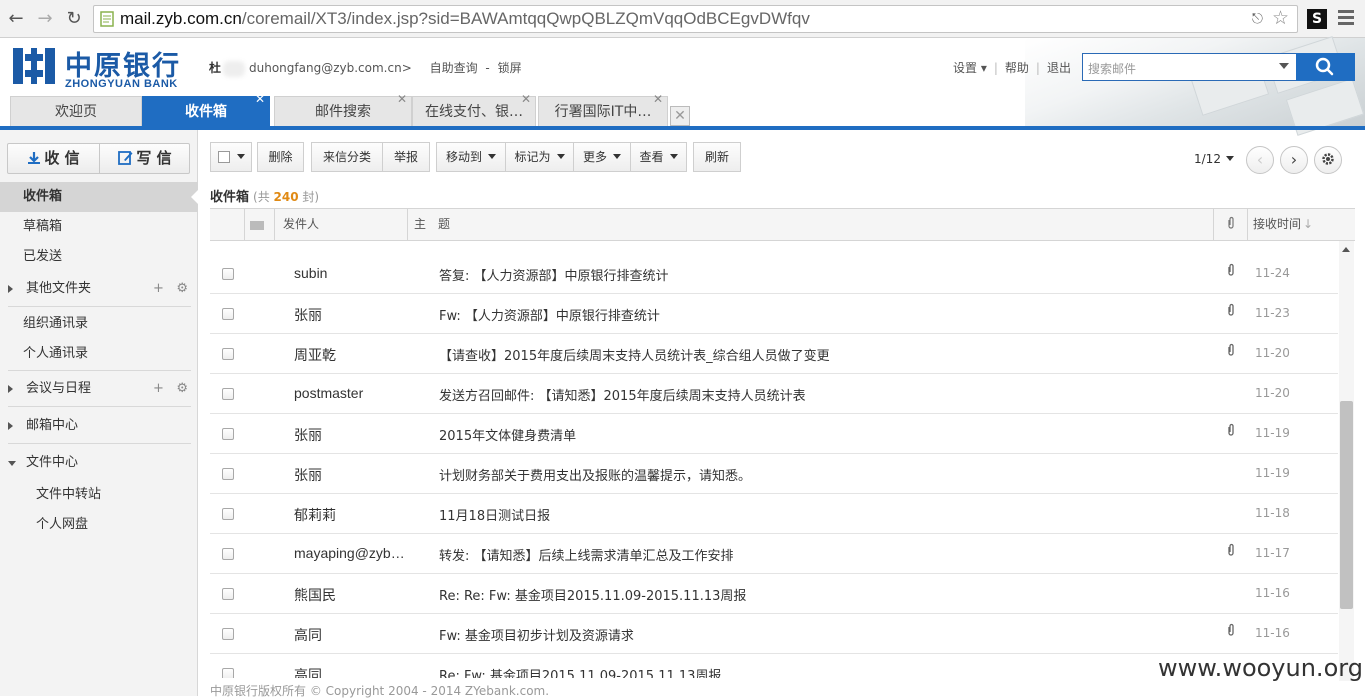 The image size is (1365, 699). What do you see at coordinates (1260, 160) in the screenshot?
I see `prev-page-button: ‹` at bounding box center [1260, 160].